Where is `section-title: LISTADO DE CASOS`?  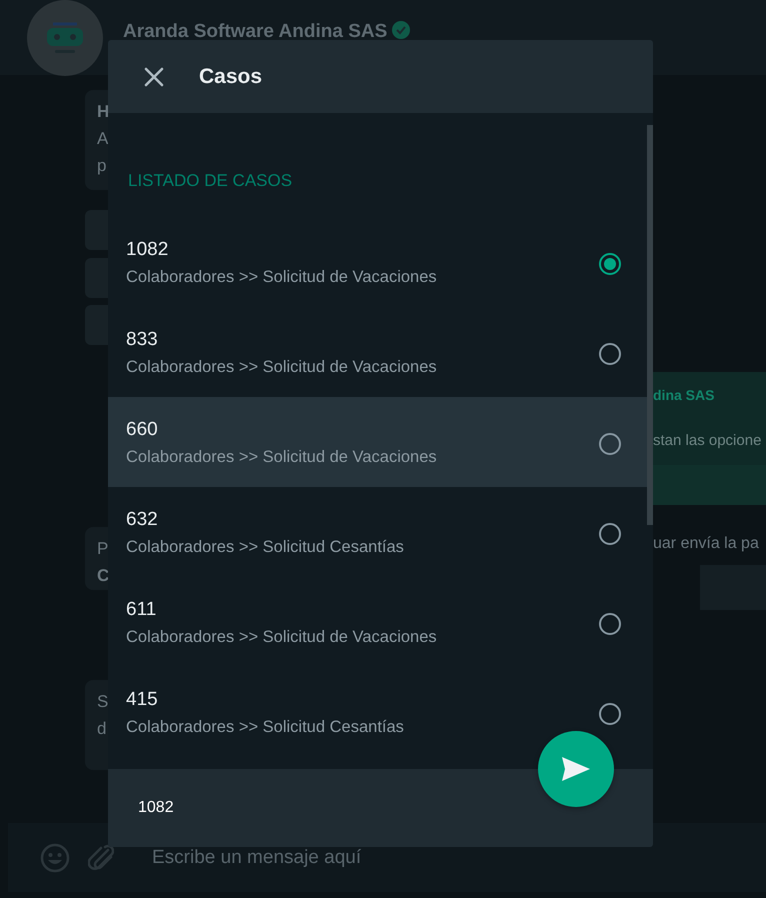 section-title: LISTADO DE CASOS is located at coordinates (210, 181).